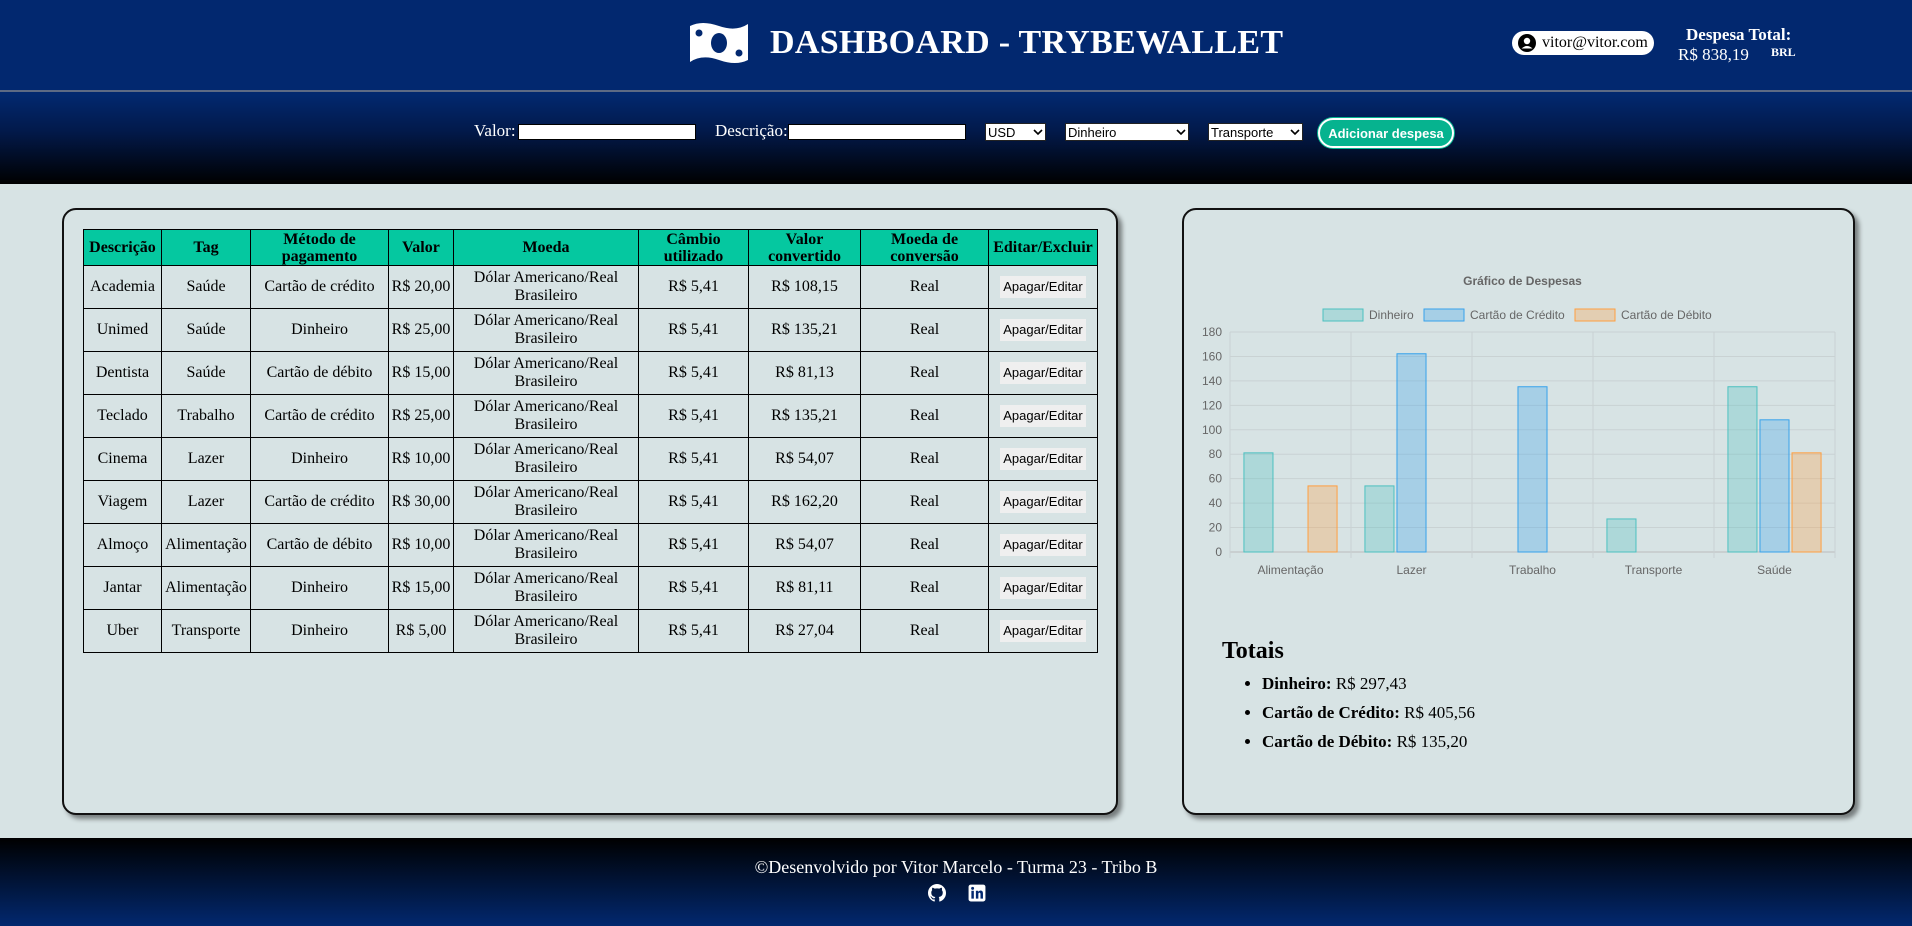  What do you see at coordinates (122, 330) in the screenshot?
I see `cell-description: Unimed` at bounding box center [122, 330].